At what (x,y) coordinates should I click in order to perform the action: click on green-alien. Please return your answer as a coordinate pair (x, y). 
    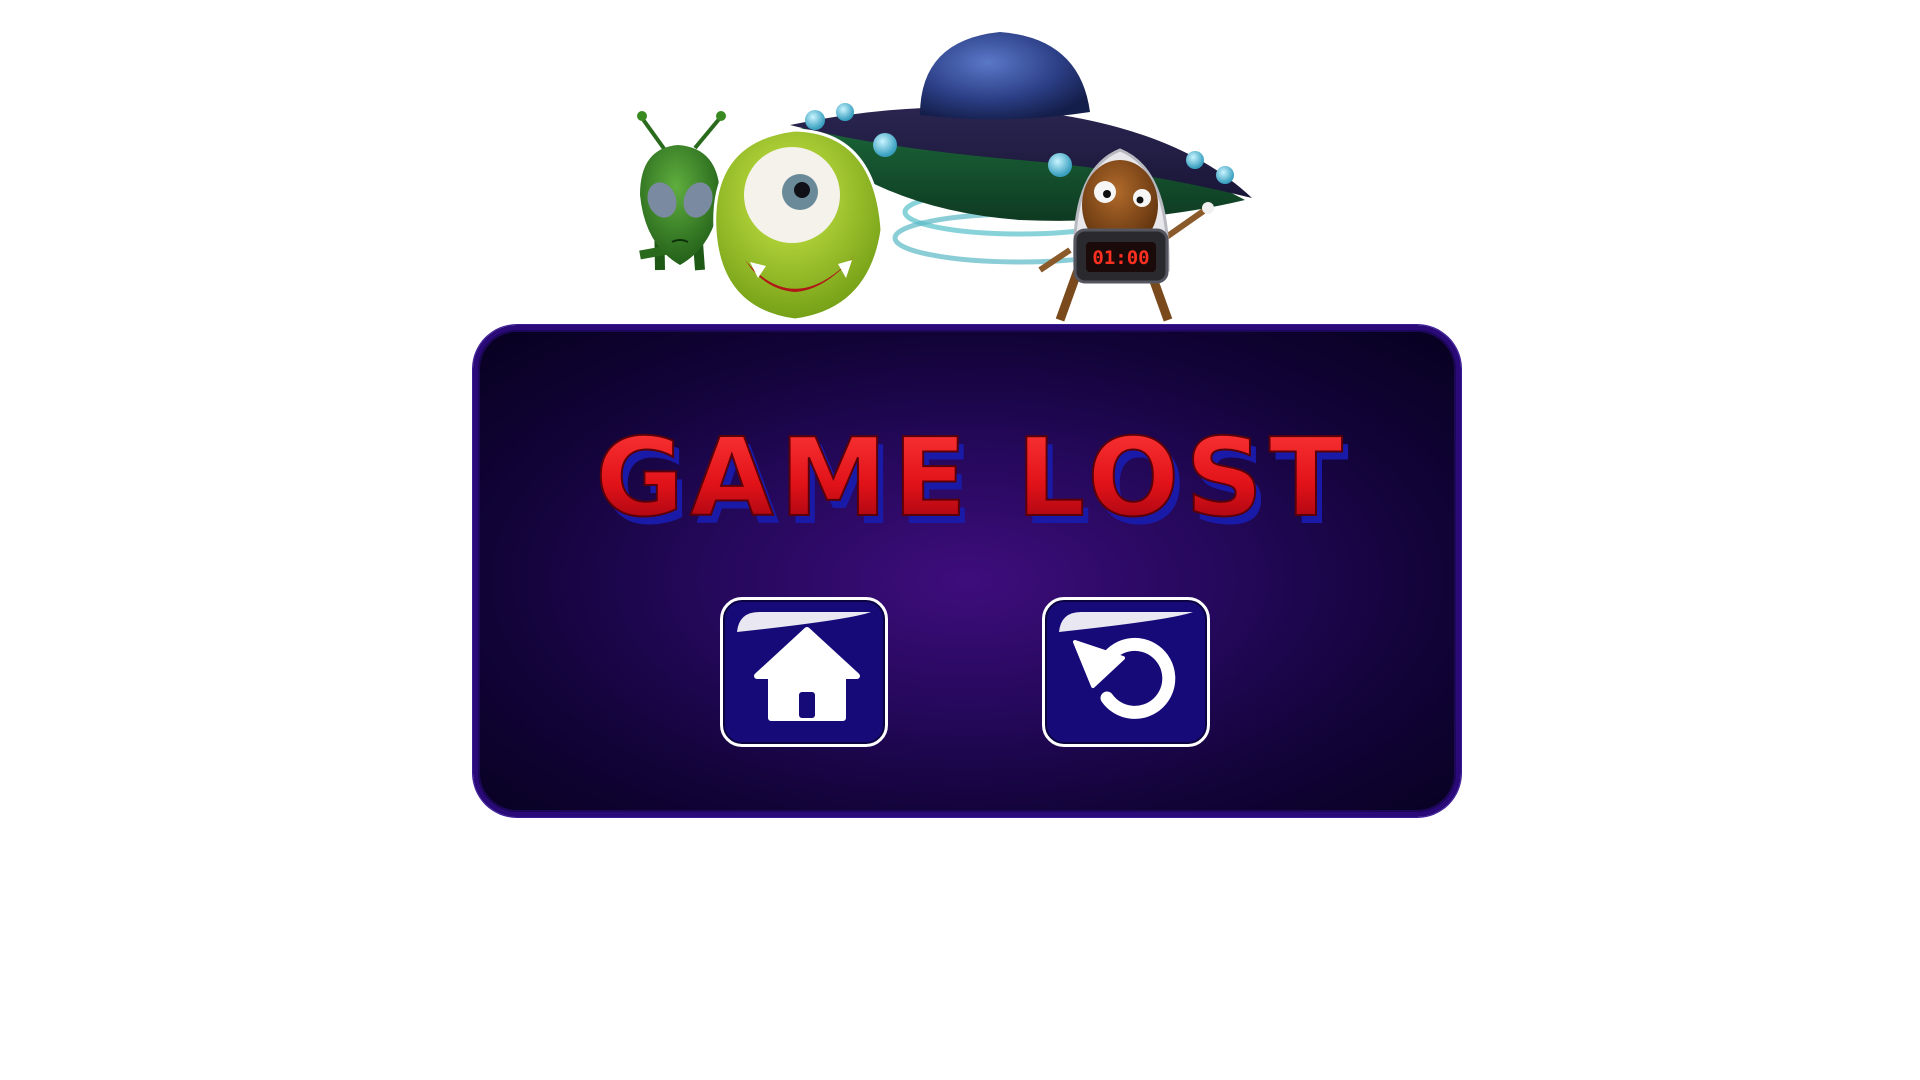
    Looking at the image, I should click on (681, 191).